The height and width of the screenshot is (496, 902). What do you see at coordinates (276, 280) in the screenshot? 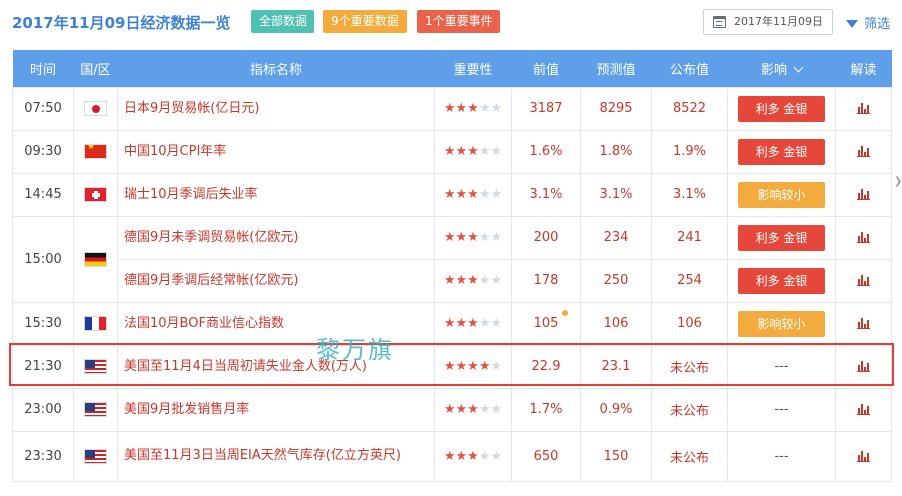
I see `row-indicator-name: 德国9月季调后经常帐(亿欧元)` at bounding box center [276, 280].